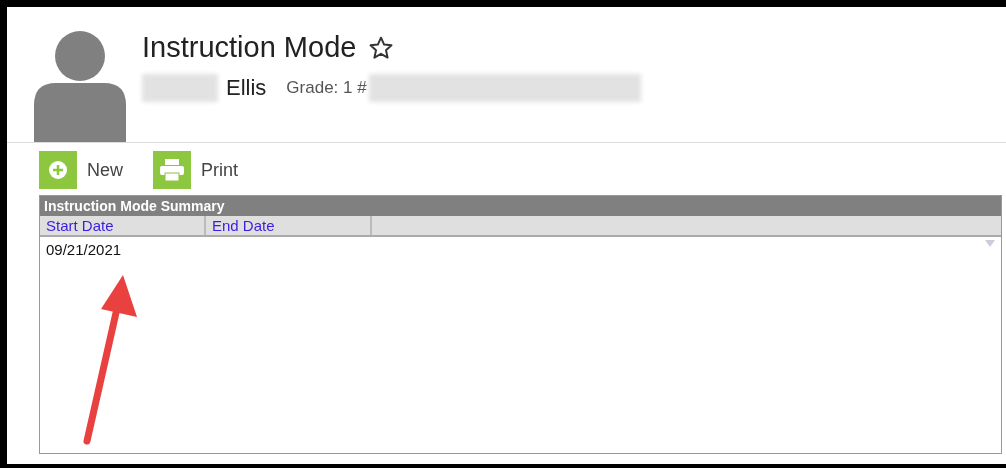 This screenshot has height=468, width=1006. I want to click on grade-label: Grade: 1 #, so click(326, 88).